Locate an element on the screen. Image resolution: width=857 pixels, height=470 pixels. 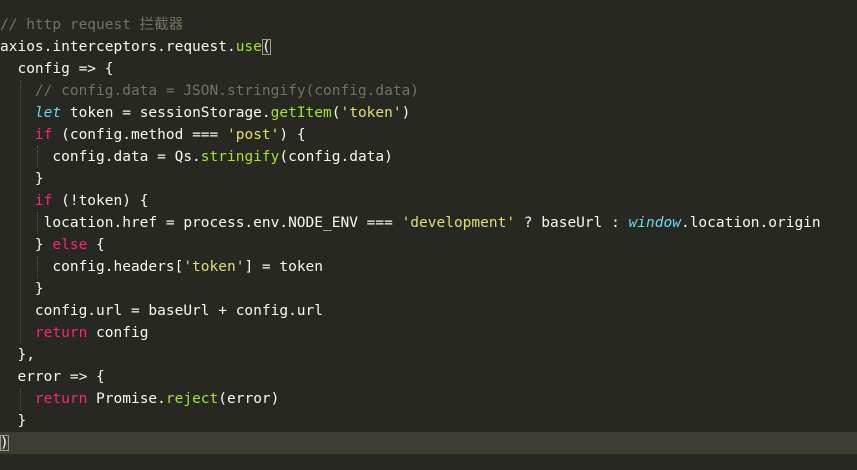
code-token-fn: stringify is located at coordinates (240, 157).